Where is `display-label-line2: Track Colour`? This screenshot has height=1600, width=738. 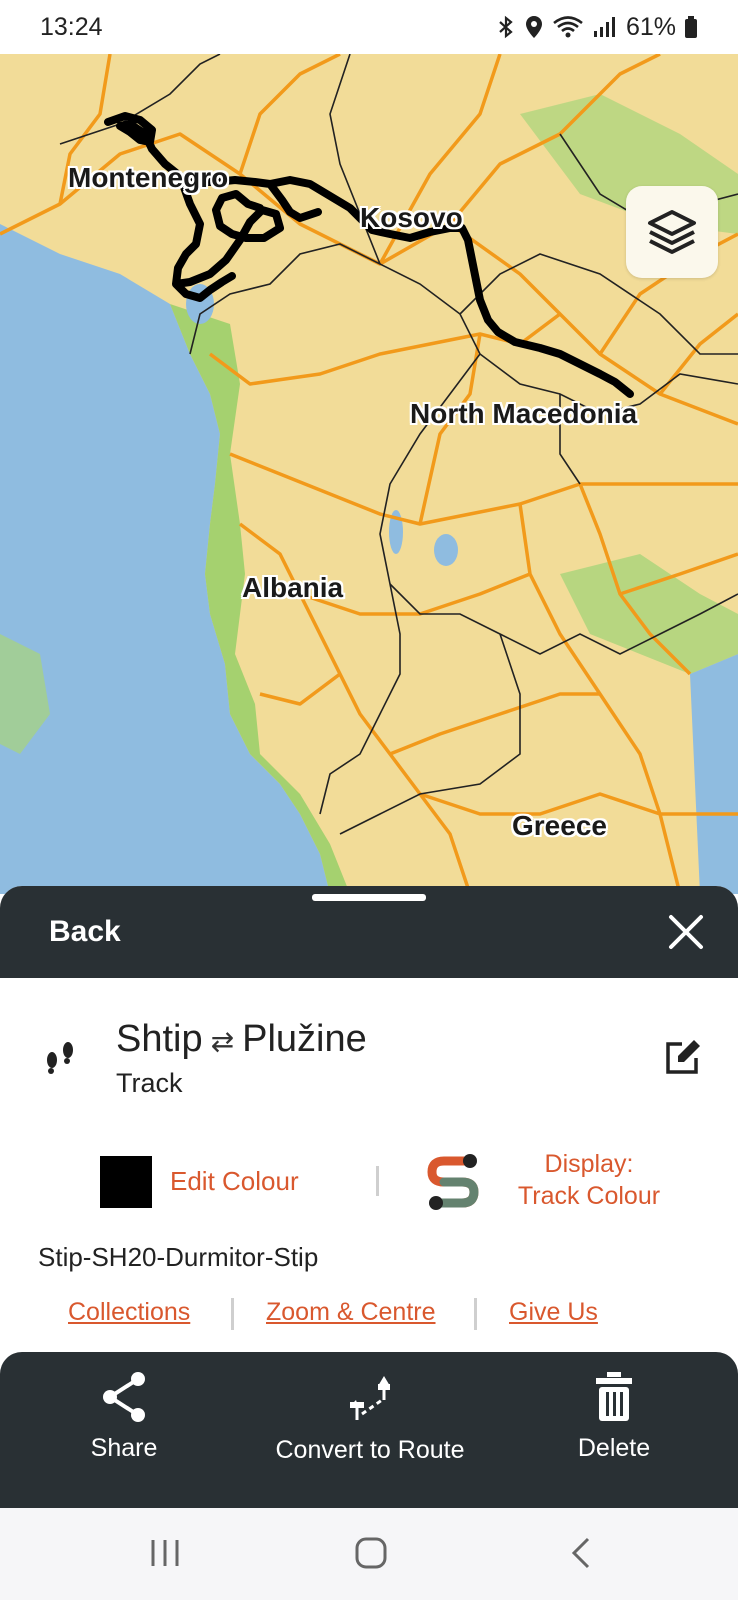
display-label-line2: Track Colour is located at coordinates (589, 1196).